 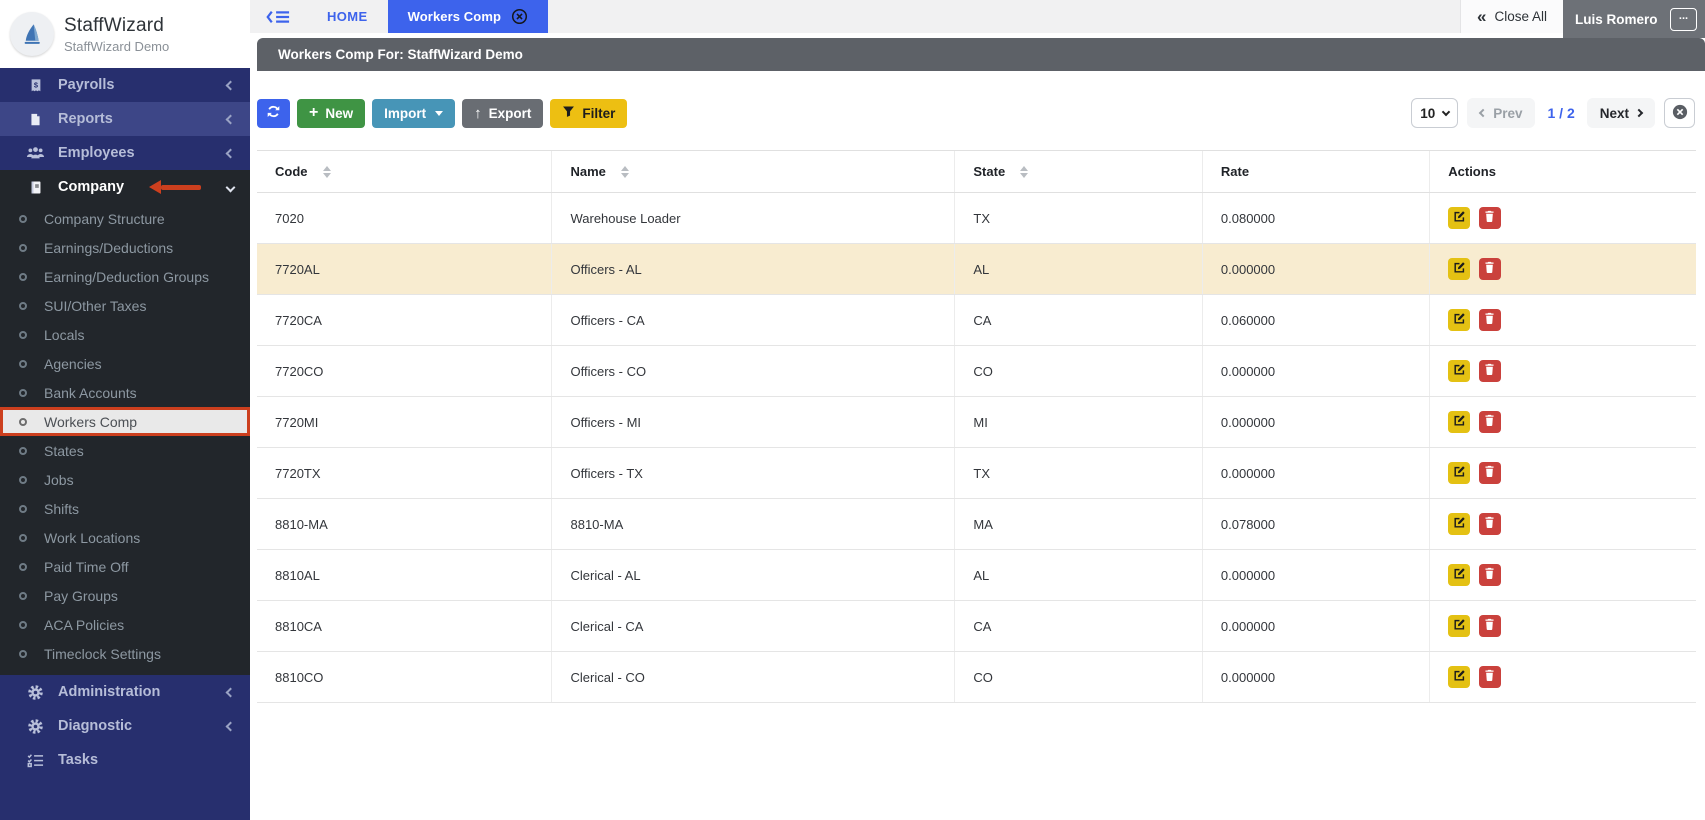 I want to click on sidebar-item-work-locations: Work Locations, so click(x=125, y=537).